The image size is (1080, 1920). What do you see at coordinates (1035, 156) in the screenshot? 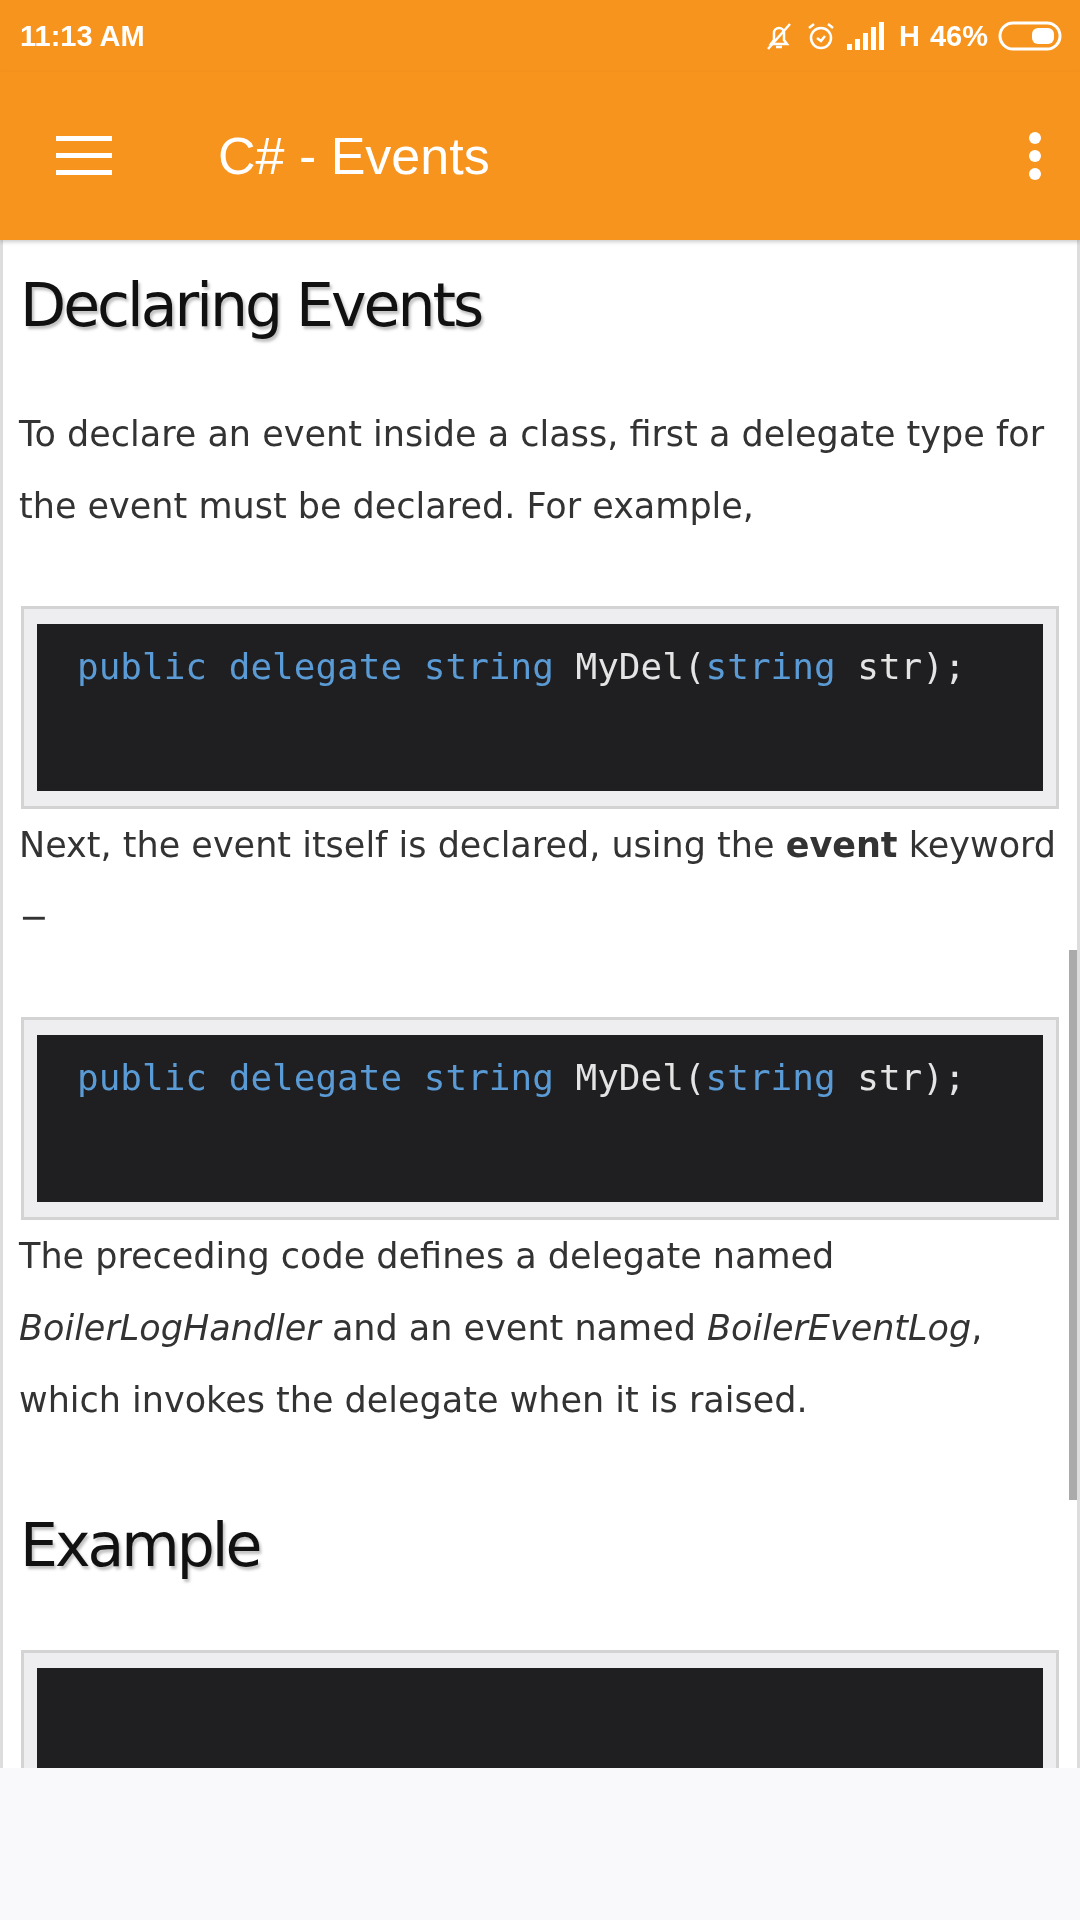
I see `more-options-icon` at bounding box center [1035, 156].